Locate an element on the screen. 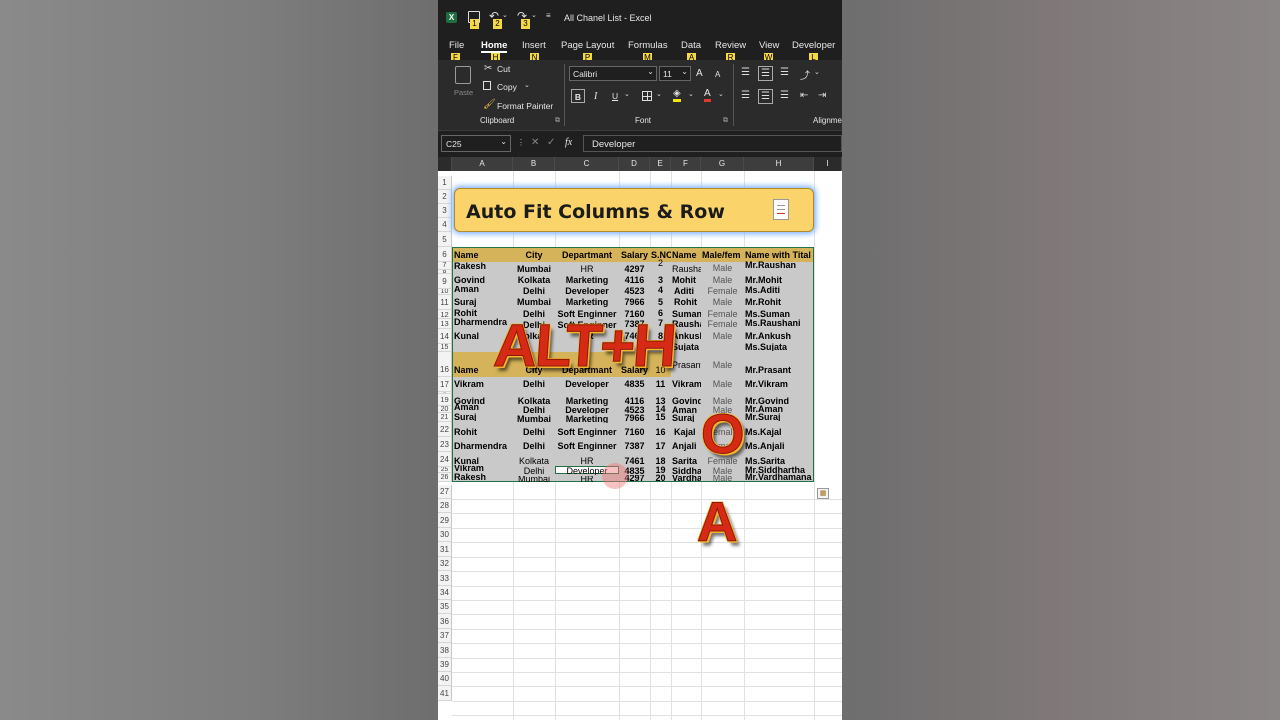  cell-b: Mumbai is located at coordinates (534, 269).